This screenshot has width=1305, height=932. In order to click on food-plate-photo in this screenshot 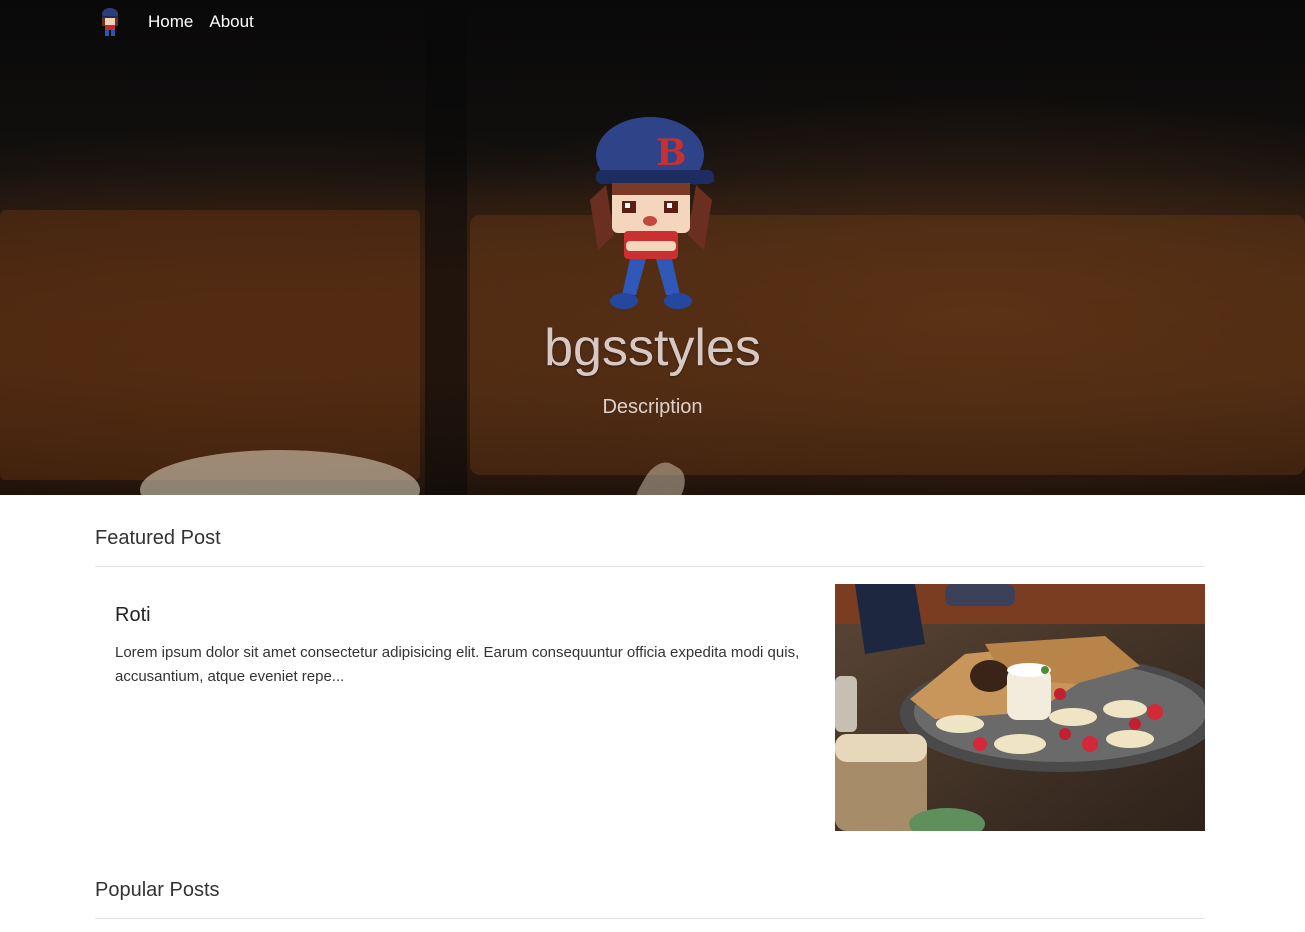, I will do `click(1020, 707)`.